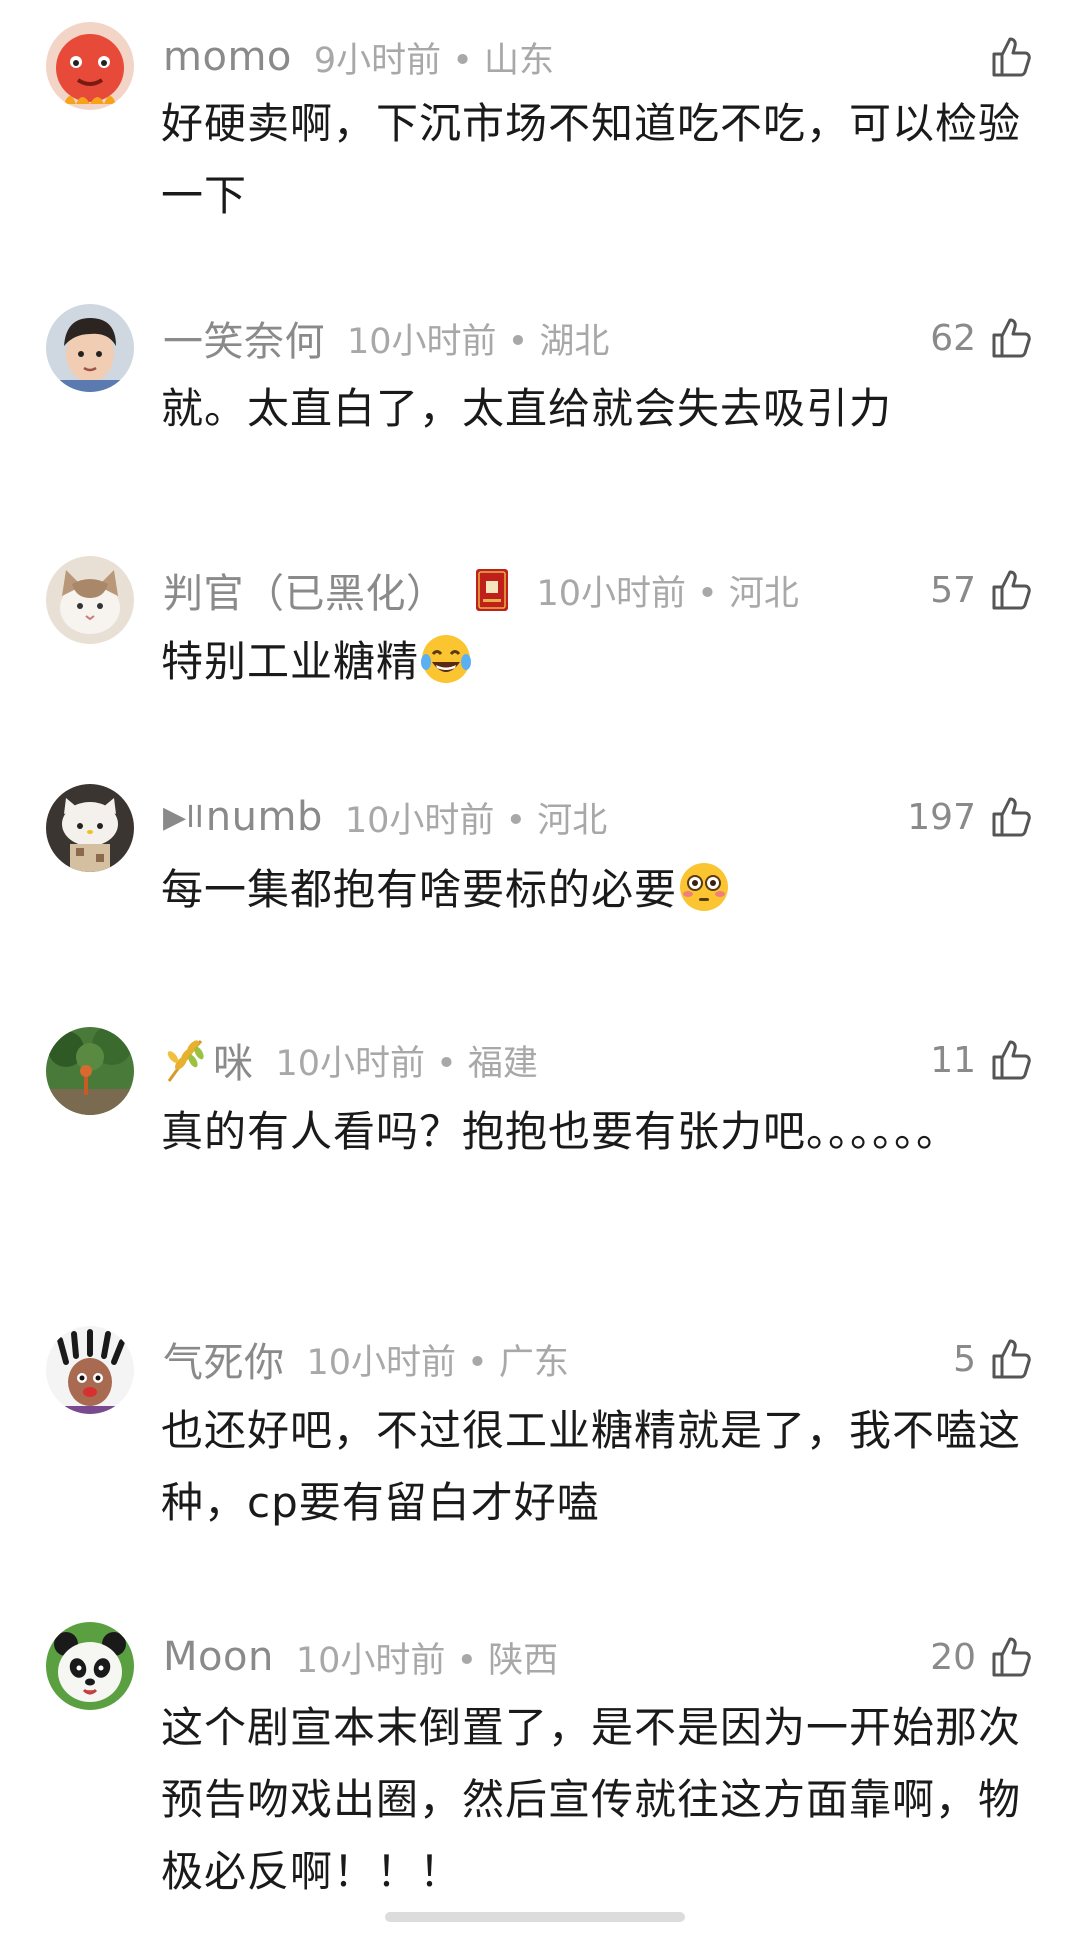 Image resolution: width=1080 pixels, height=1953 pixels. What do you see at coordinates (218, 1657) in the screenshot?
I see `username: Moon` at bounding box center [218, 1657].